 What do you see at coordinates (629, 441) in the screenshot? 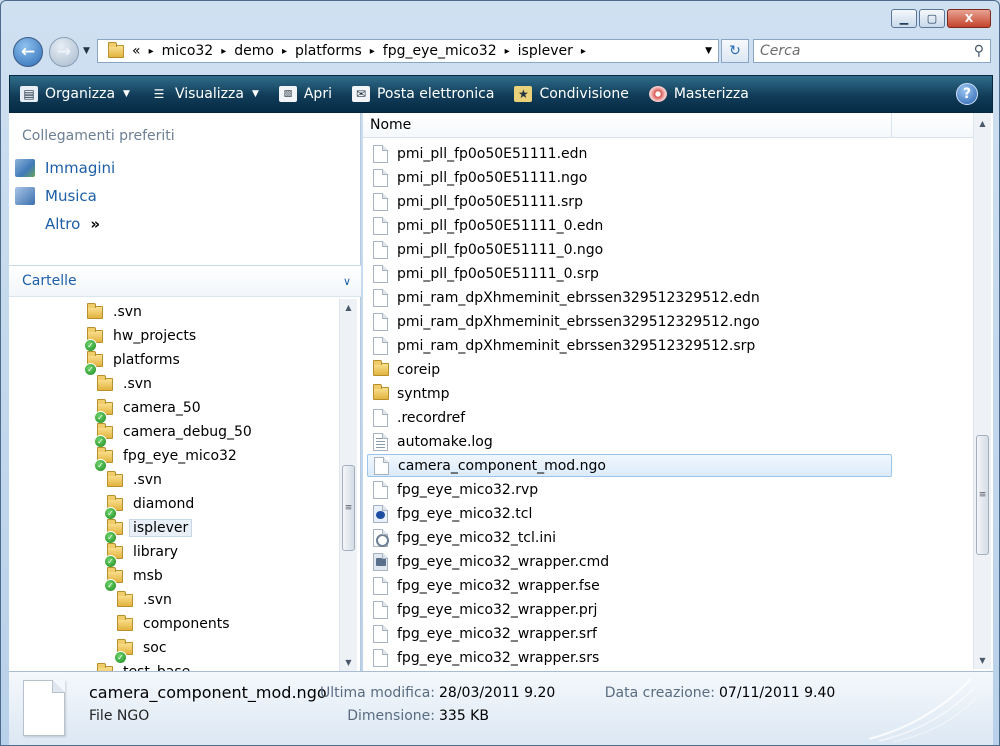
I see `file-row: automake.log` at bounding box center [629, 441].